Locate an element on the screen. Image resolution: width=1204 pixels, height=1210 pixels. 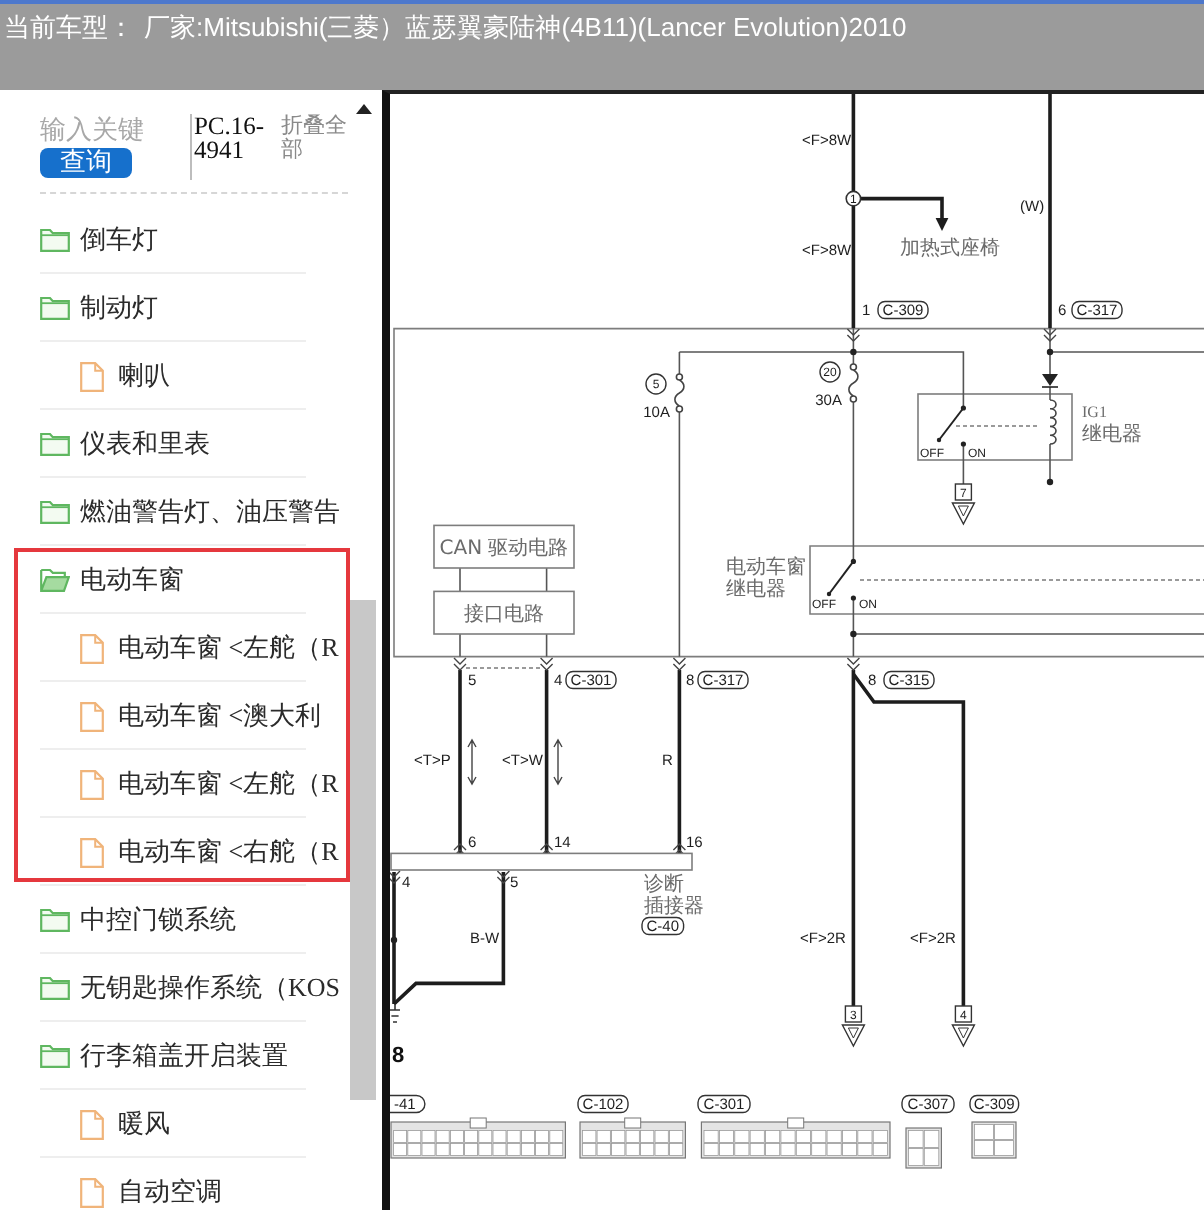
tree-item: 制动灯 is located at coordinates (192, 308).